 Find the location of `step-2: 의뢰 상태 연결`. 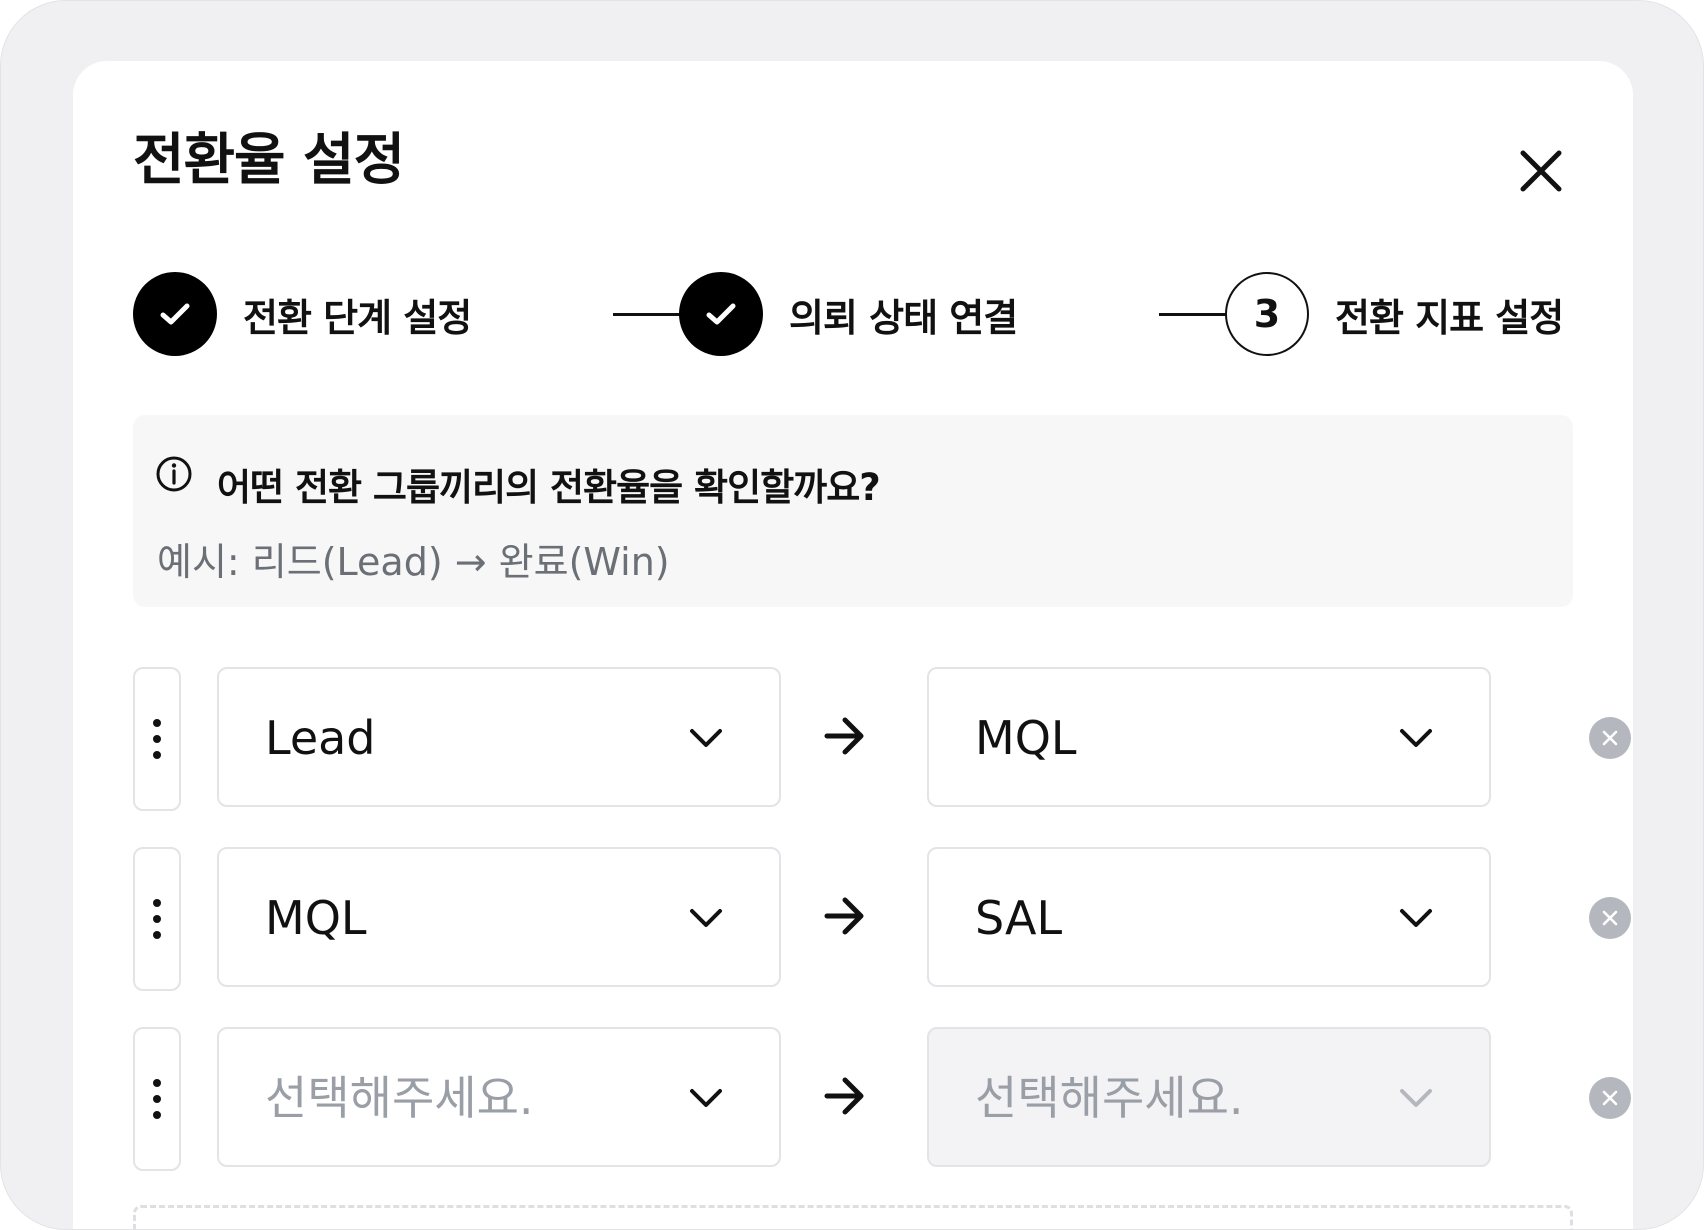

step-2: 의뢰 상태 연결 is located at coordinates (848, 314).